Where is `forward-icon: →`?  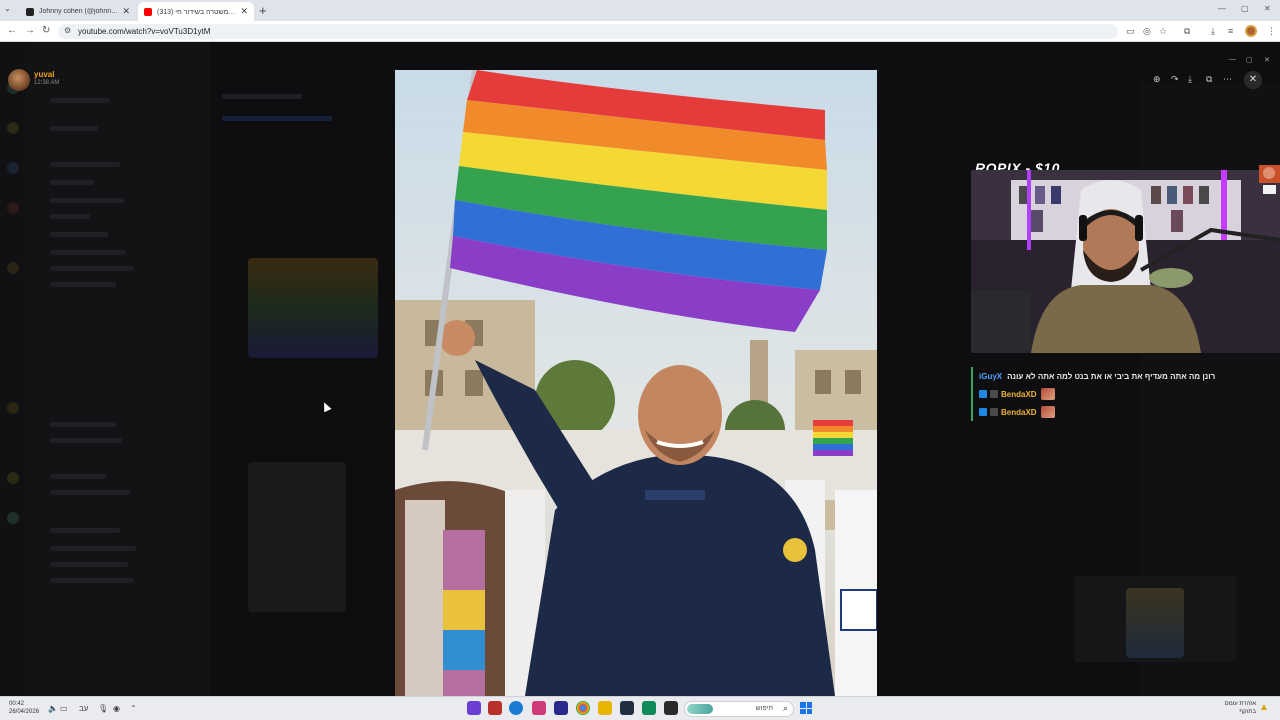
forward-icon: → is located at coordinates (30, 30).